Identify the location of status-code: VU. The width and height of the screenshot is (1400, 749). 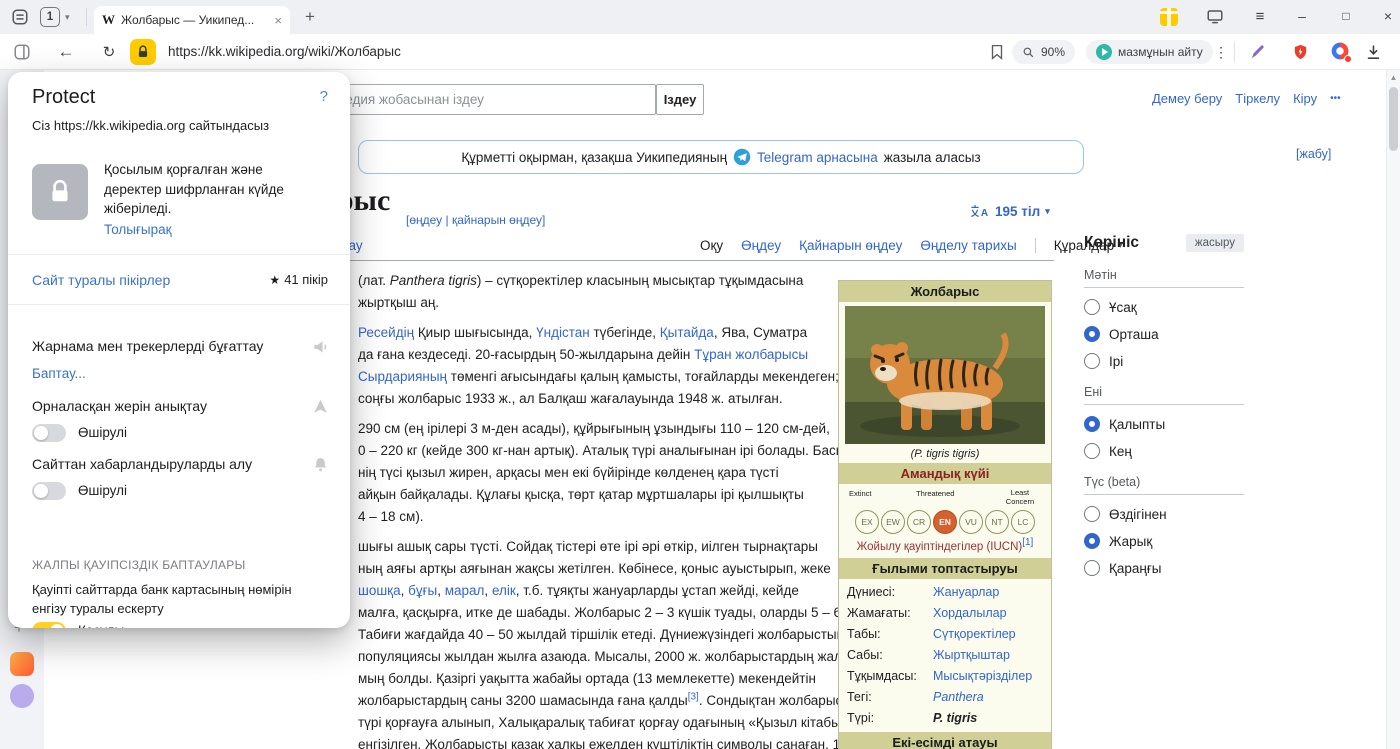
(971, 522).